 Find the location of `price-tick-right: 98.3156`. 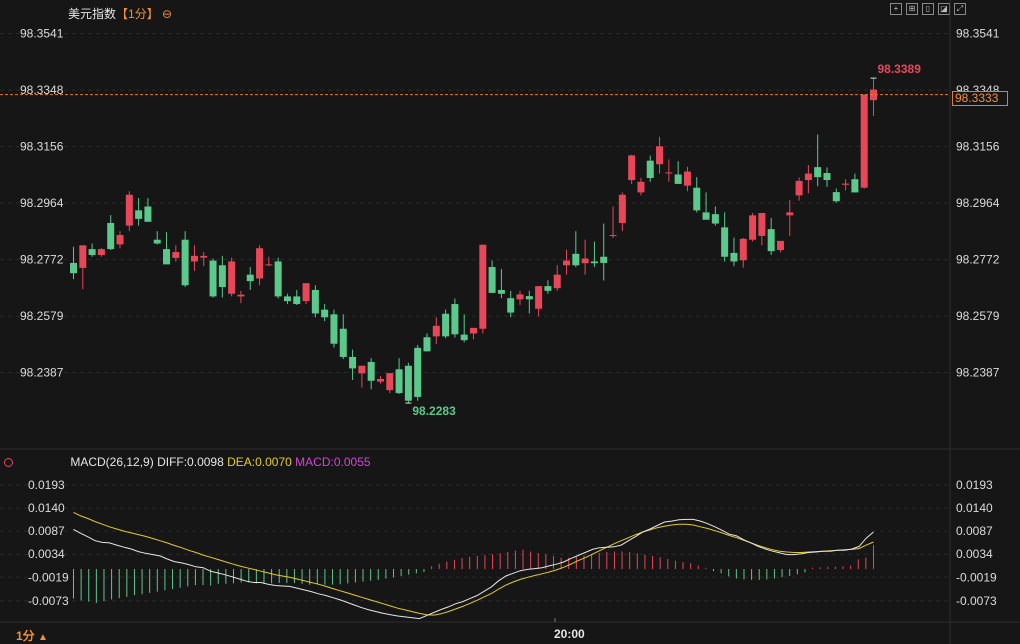

price-tick-right: 98.3156 is located at coordinates (978, 147).